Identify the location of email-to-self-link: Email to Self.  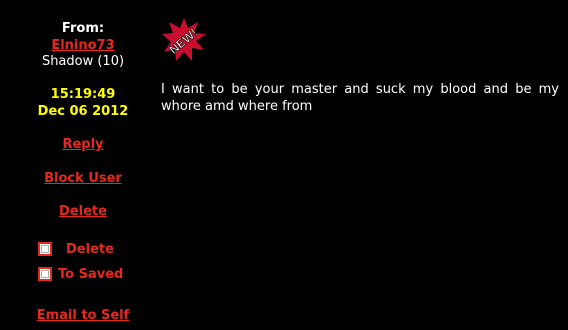
(83, 315).